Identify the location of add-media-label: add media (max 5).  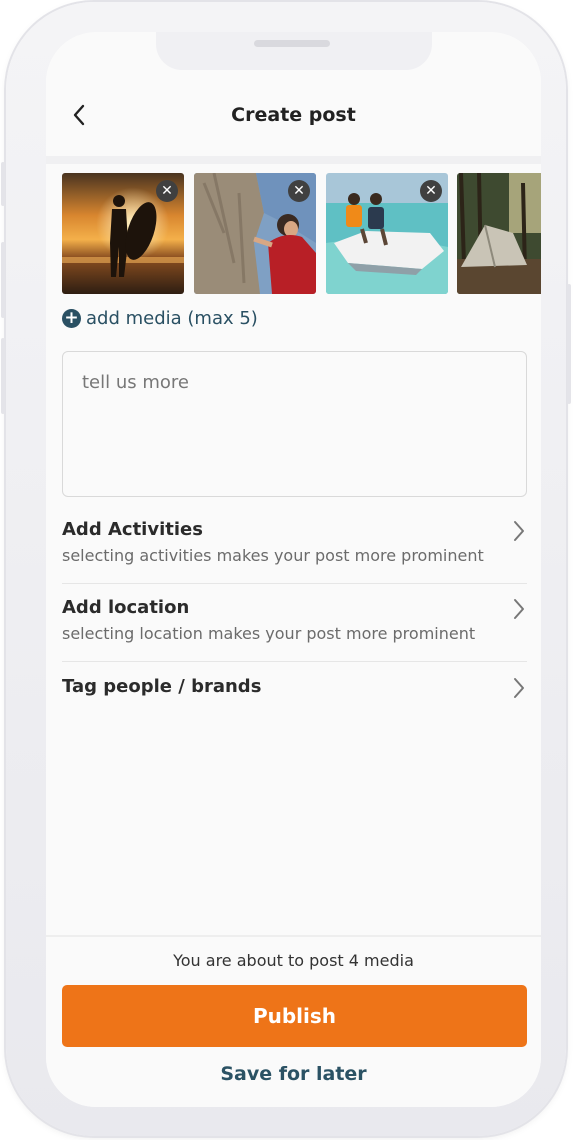
(172, 318).